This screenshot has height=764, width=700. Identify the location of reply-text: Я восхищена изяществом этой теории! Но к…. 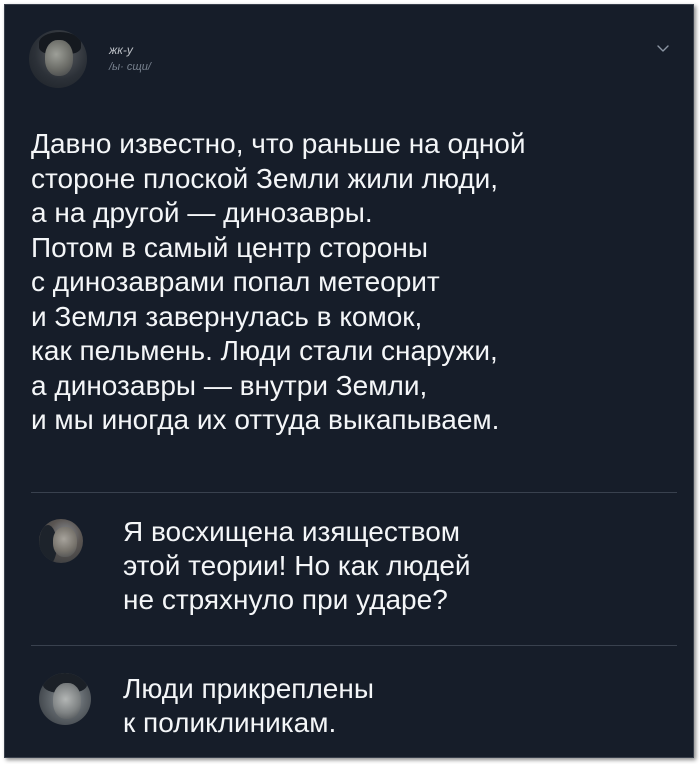
(297, 565).